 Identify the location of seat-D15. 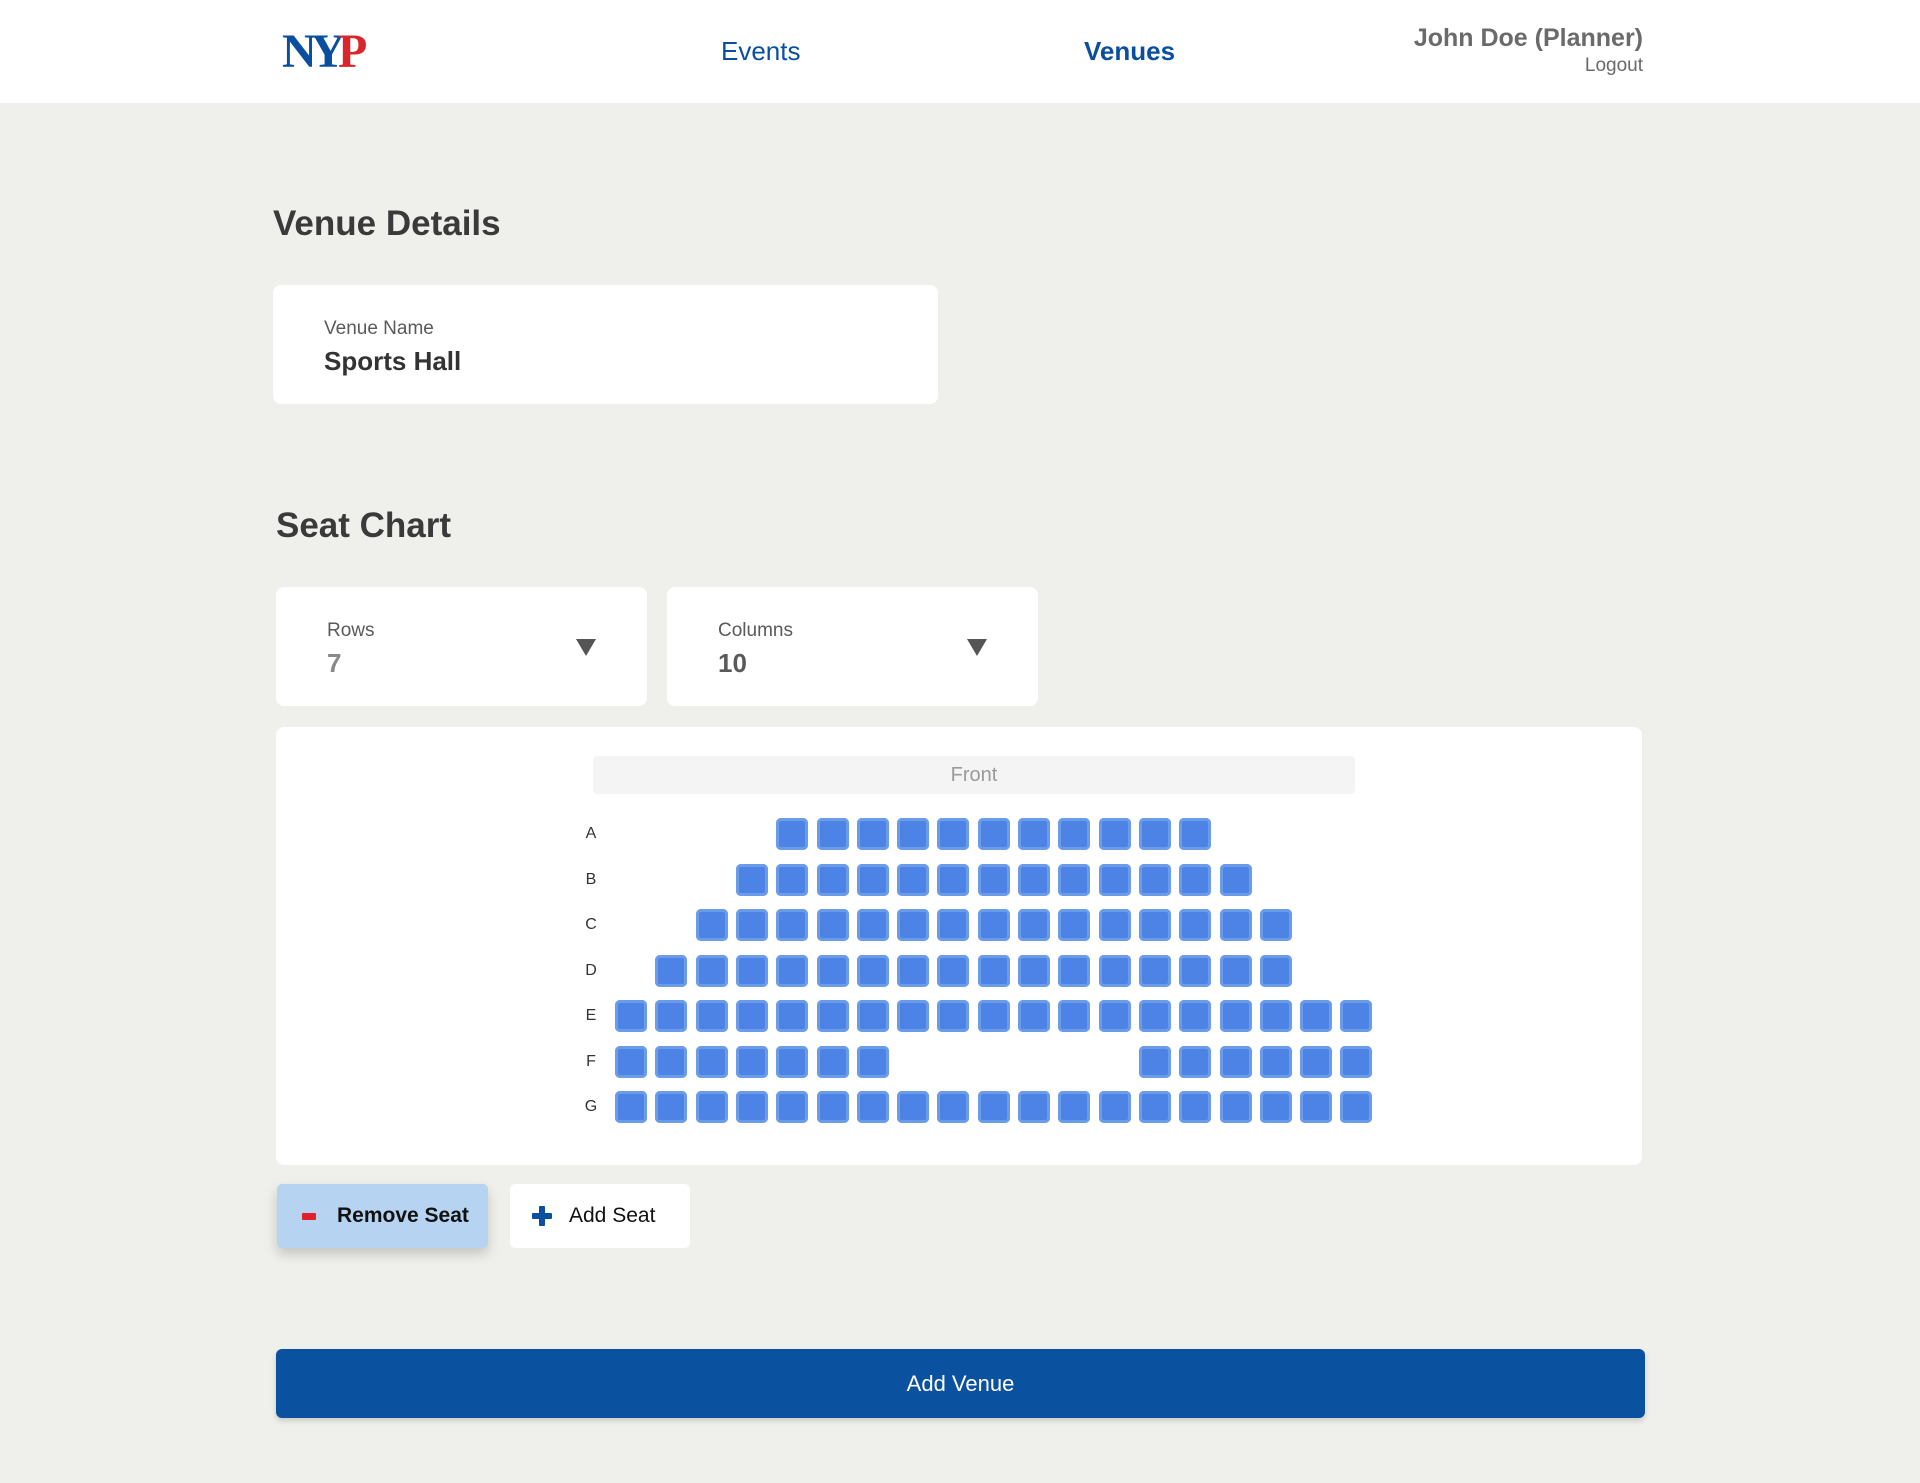
(1195, 971).